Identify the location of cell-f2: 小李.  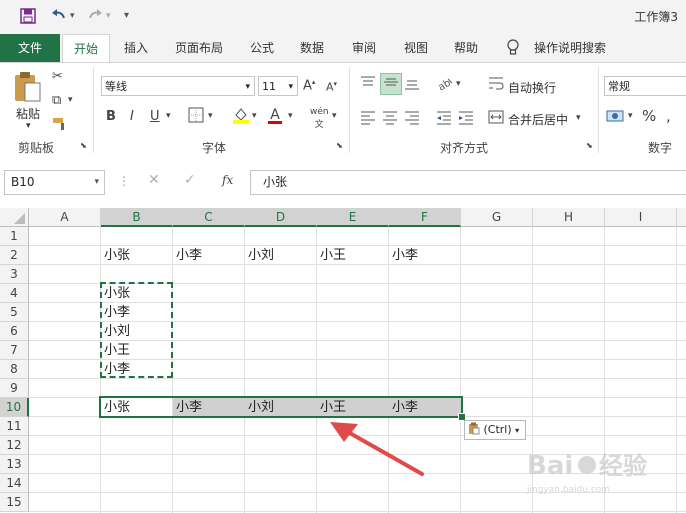
(425, 255).